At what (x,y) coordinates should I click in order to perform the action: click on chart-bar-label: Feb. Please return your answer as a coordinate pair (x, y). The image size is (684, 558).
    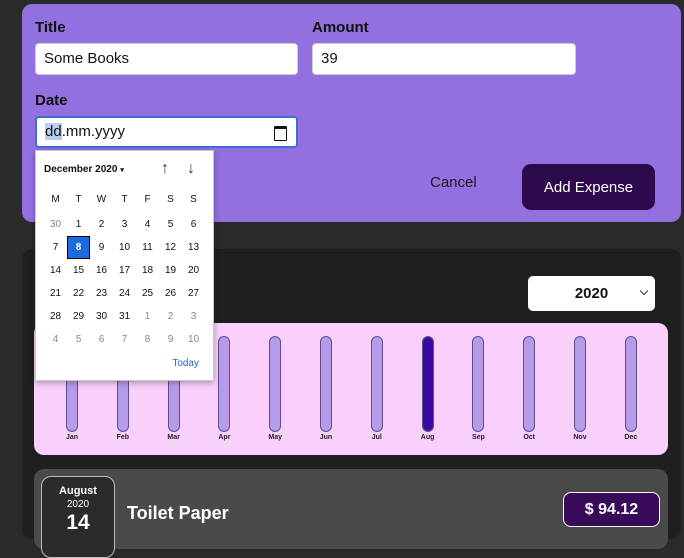
    Looking at the image, I should click on (123, 437).